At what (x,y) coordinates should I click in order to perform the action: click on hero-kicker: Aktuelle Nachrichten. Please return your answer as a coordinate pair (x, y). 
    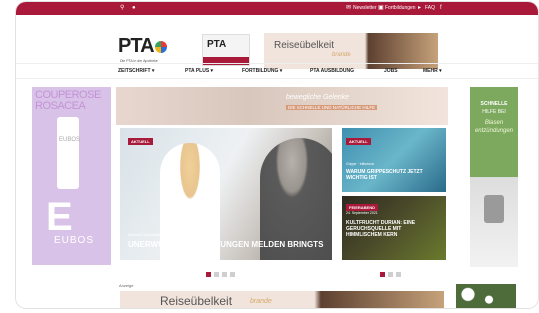
    Looking at the image, I should click on (146, 234).